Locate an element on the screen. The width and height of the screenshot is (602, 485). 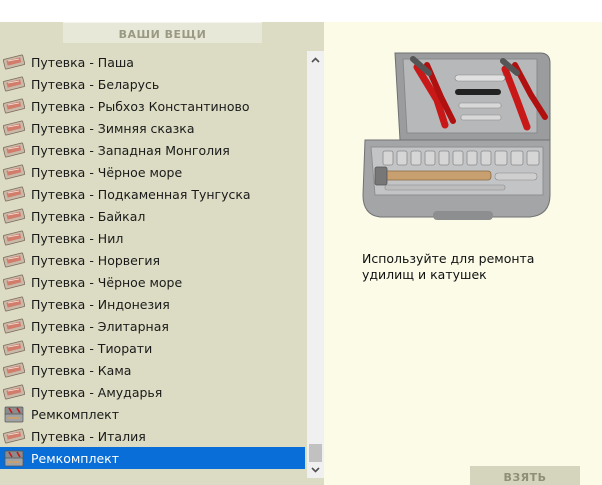
list-item-label: Путевка - Кама is located at coordinates (81, 370).